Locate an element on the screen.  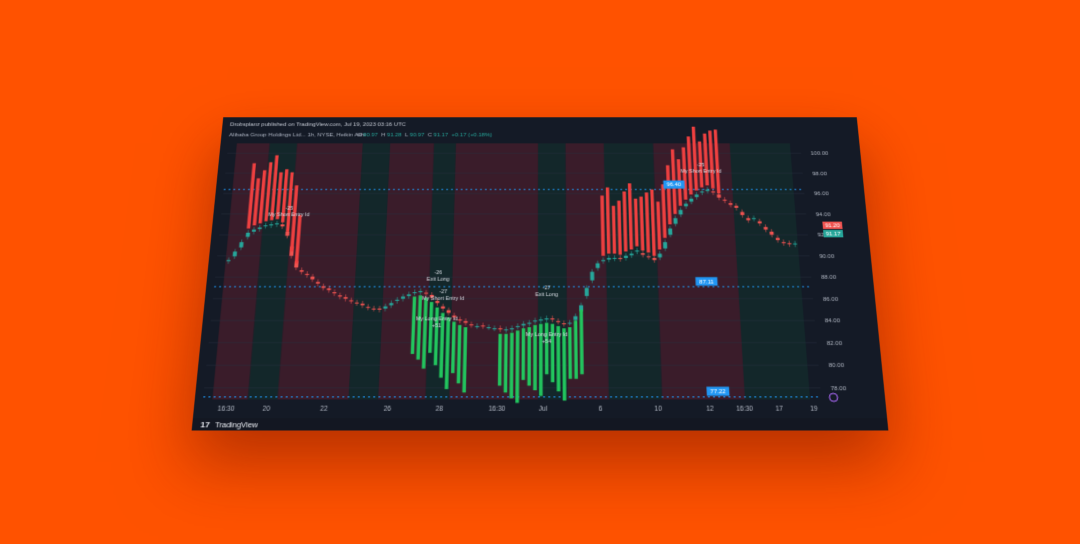
x-tick-label: 20 is located at coordinates (266, 409).